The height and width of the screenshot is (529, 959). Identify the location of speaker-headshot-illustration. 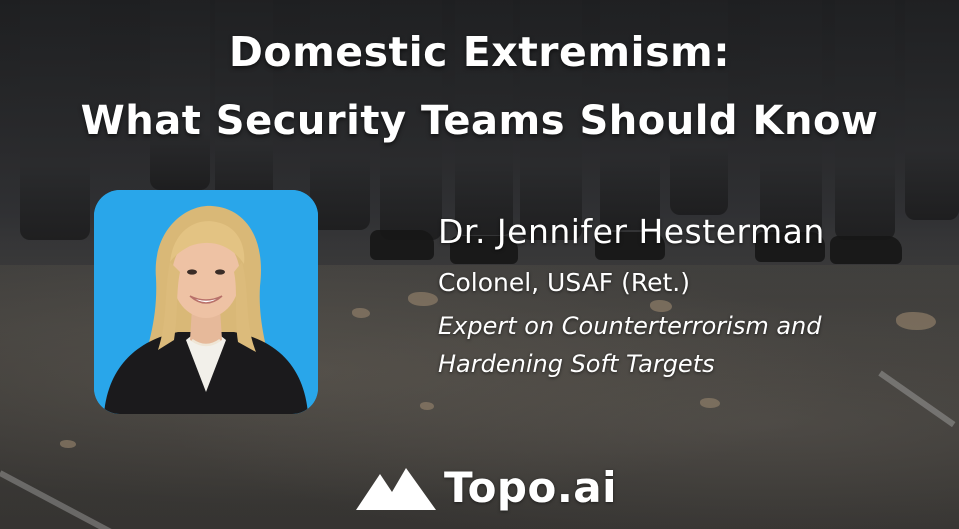
(206, 302).